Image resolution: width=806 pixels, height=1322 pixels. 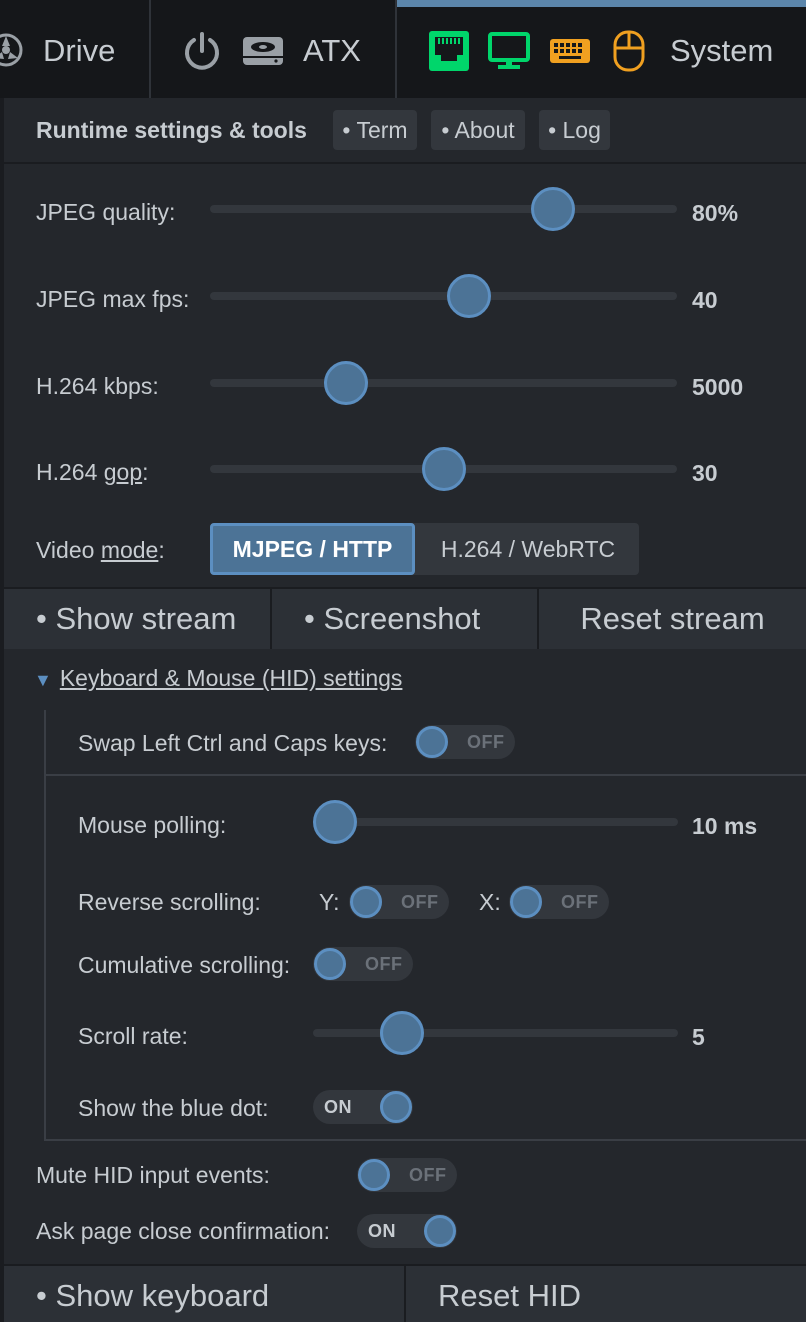 I want to click on panel-title: Runtime settings & tools, so click(x=171, y=130).